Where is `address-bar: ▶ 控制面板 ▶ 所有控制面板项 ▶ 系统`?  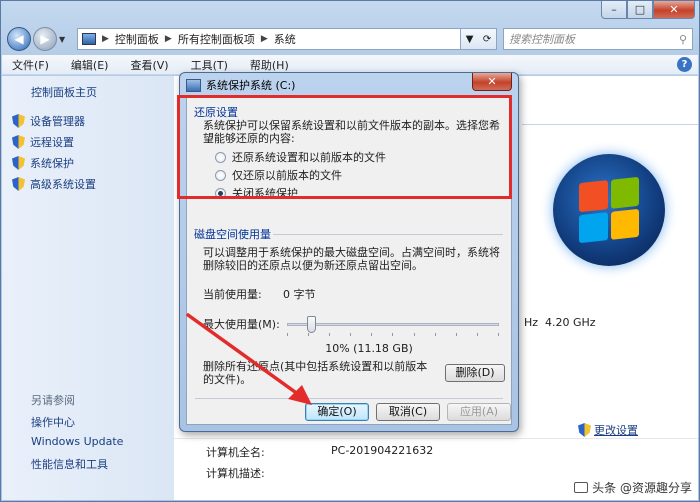 address-bar: ▶ 控制面板 ▶ 所有控制面板项 ▶ 系统 is located at coordinates (269, 39).